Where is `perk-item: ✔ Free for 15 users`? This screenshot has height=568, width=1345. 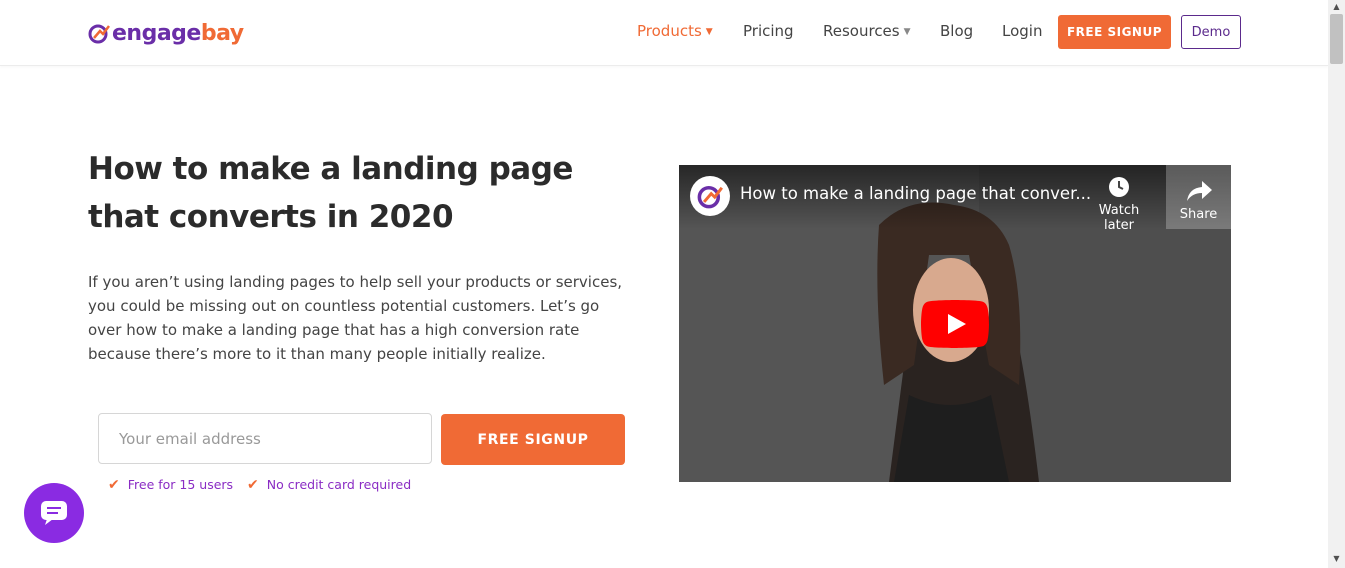
perk-item: ✔ Free for 15 users is located at coordinates (170, 485).